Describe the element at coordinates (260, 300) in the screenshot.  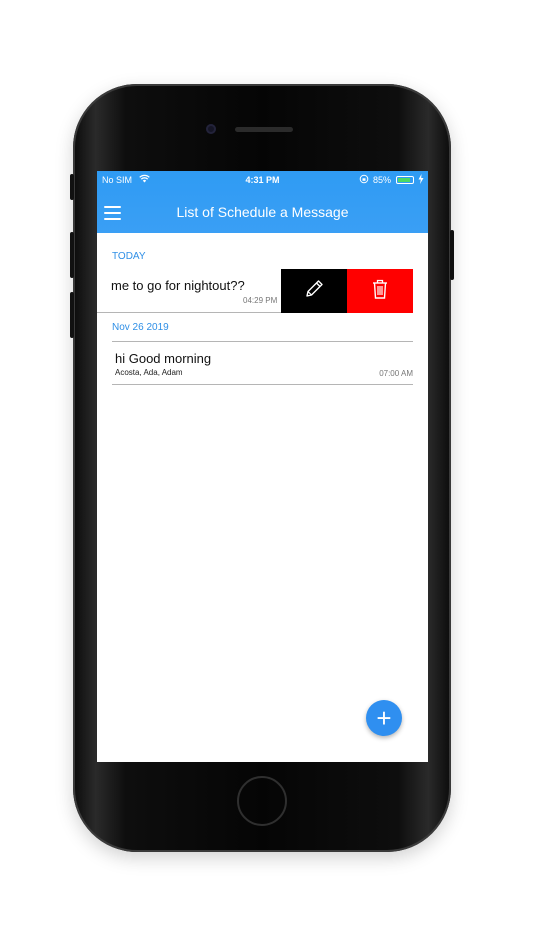
I see `message-time: 04:29 PM` at that location.